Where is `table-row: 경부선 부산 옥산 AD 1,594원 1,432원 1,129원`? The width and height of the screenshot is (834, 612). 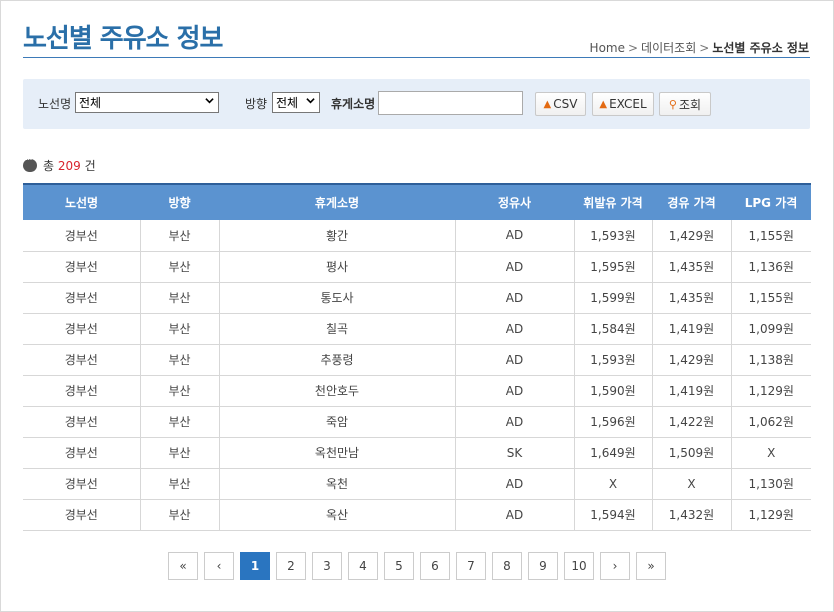
table-row: 경부선 부산 옥산 AD 1,594원 1,432원 1,129원 is located at coordinates (417, 515).